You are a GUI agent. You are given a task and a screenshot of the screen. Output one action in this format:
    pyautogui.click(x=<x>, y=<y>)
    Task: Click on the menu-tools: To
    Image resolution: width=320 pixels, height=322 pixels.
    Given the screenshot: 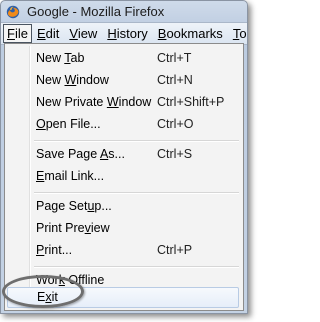 What is the action you would take?
    pyautogui.click(x=237, y=33)
    